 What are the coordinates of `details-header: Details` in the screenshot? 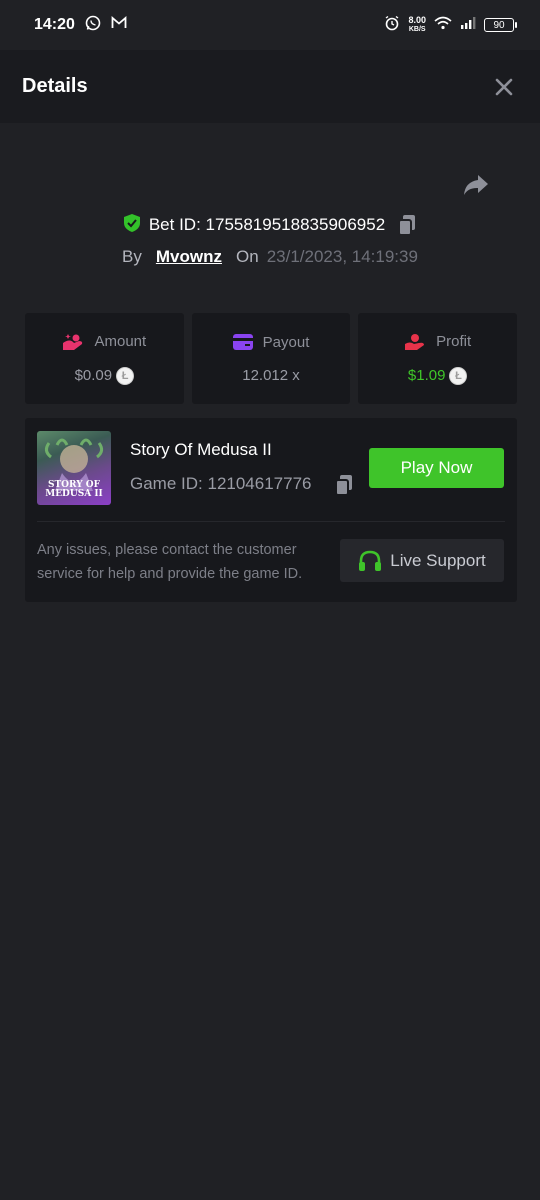 It's located at (270, 86).